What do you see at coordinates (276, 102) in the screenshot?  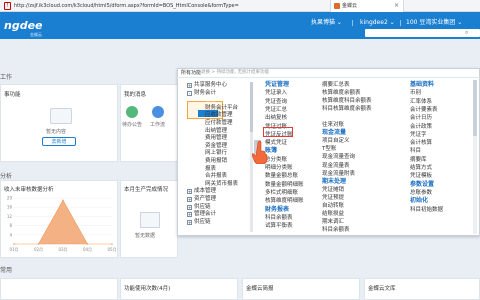 I see `menu-function-item: 凭证查询` at bounding box center [276, 102].